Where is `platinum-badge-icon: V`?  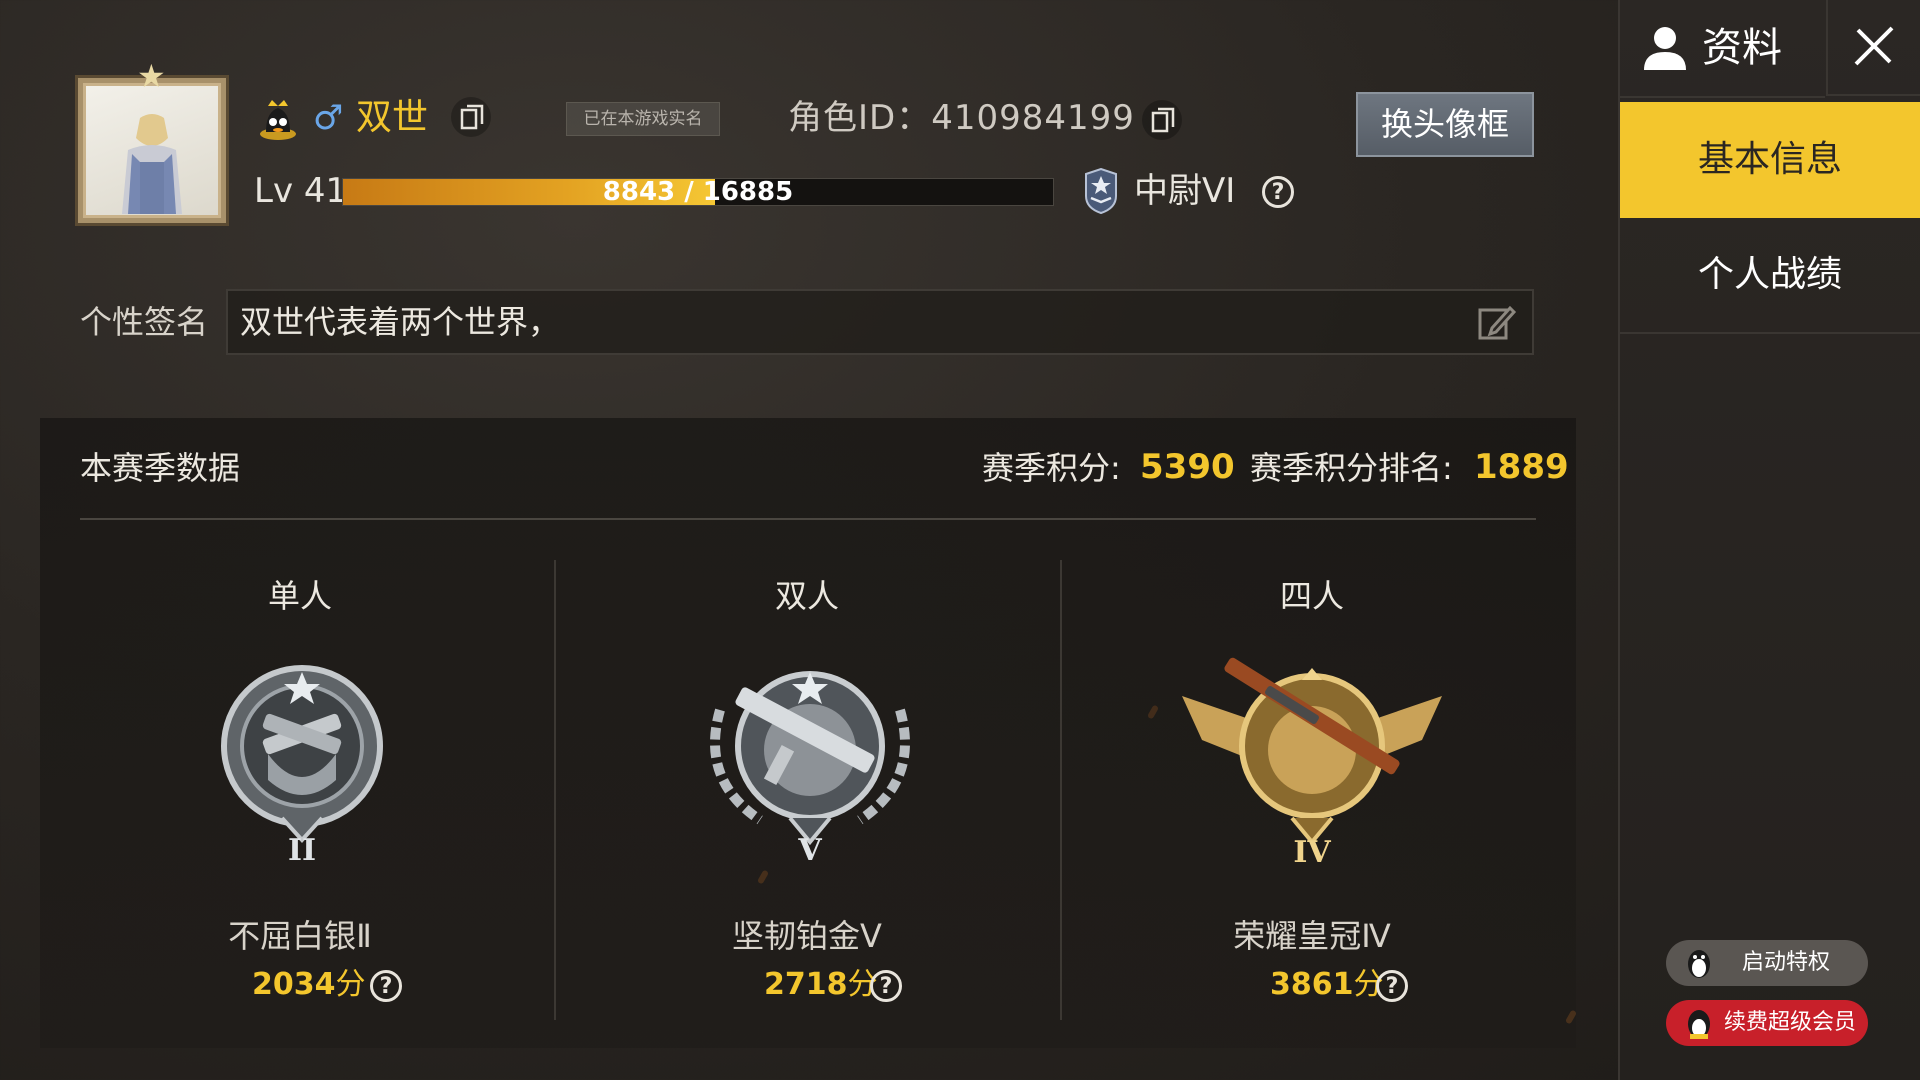 platinum-badge-icon: V is located at coordinates (810, 760).